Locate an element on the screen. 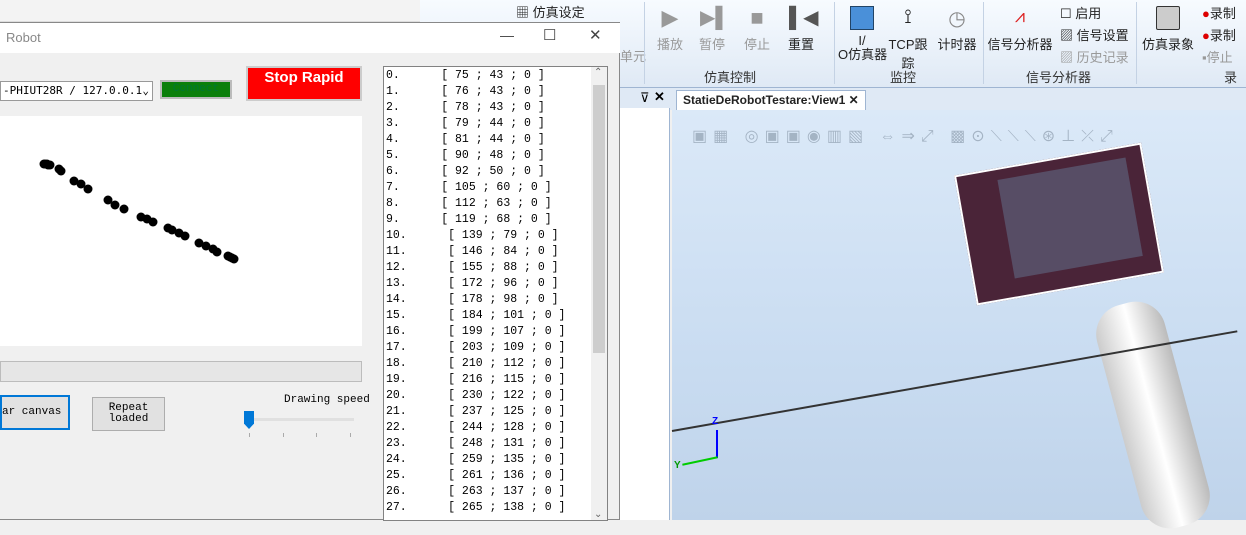 The image size is (1246, 535). list-item: 14. [ 178 ; 98 ; 0 ] is located at coordinates (472, 301).